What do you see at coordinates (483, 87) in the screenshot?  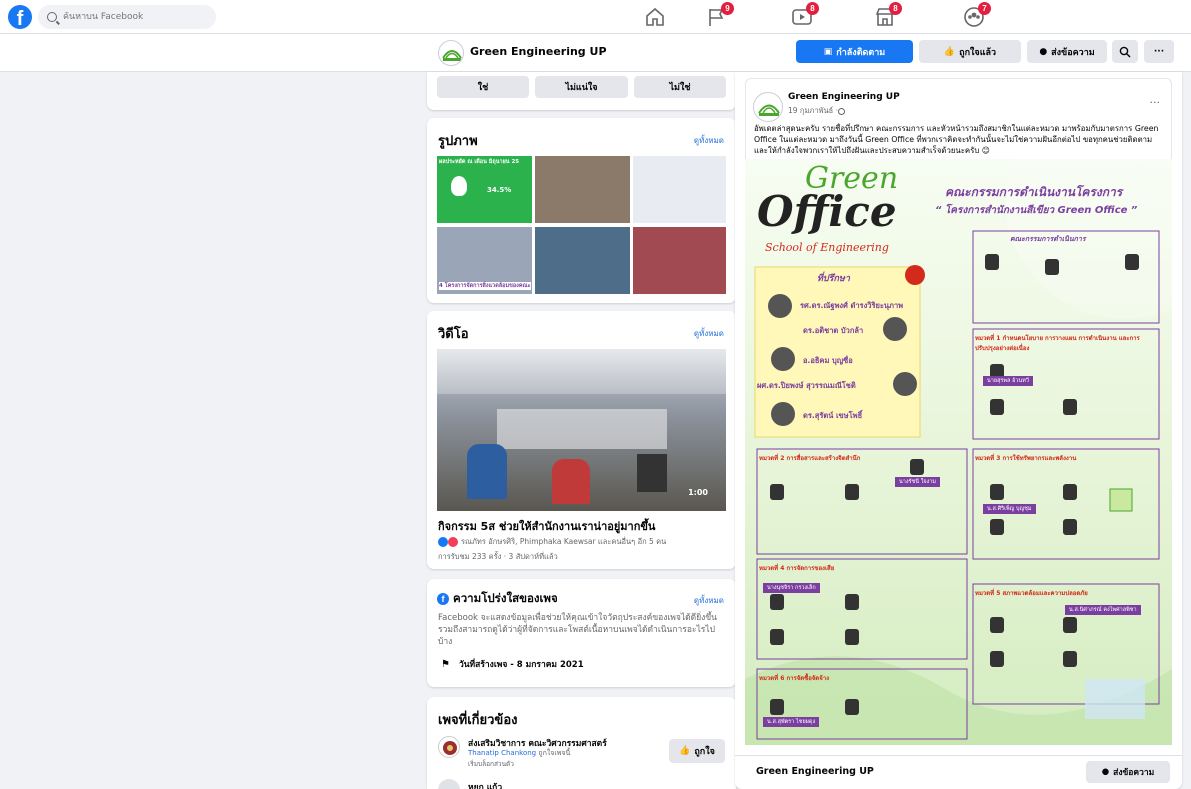 I see `vote-yes-button: ใช่` at bounding box center [483, 87].